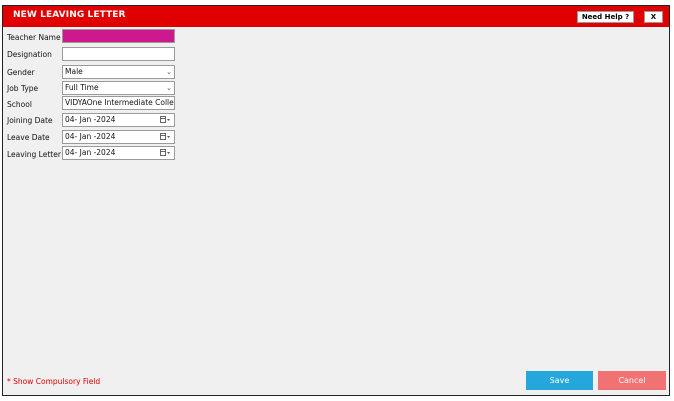 The height and width of the screenshot is (401, 674). I want to click on joining-date-picker: 04- Jan -2024, so click(118, 120).